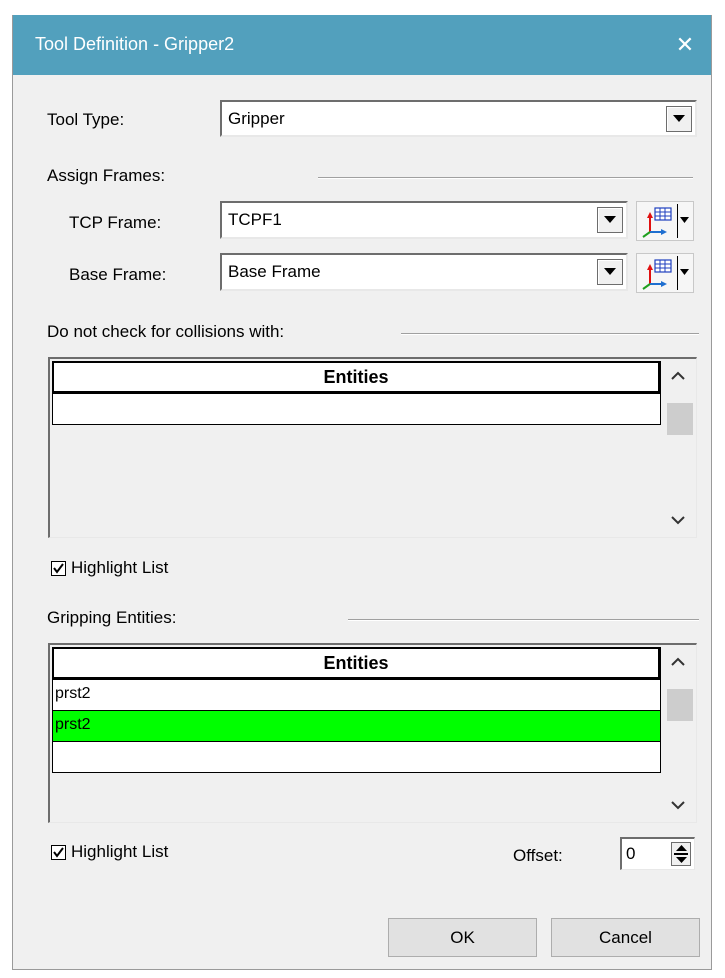  Describe the element at coordinates (112, 617) in the screenshot. I see `gripping-entities-label: Gripping Entities:` at that location.